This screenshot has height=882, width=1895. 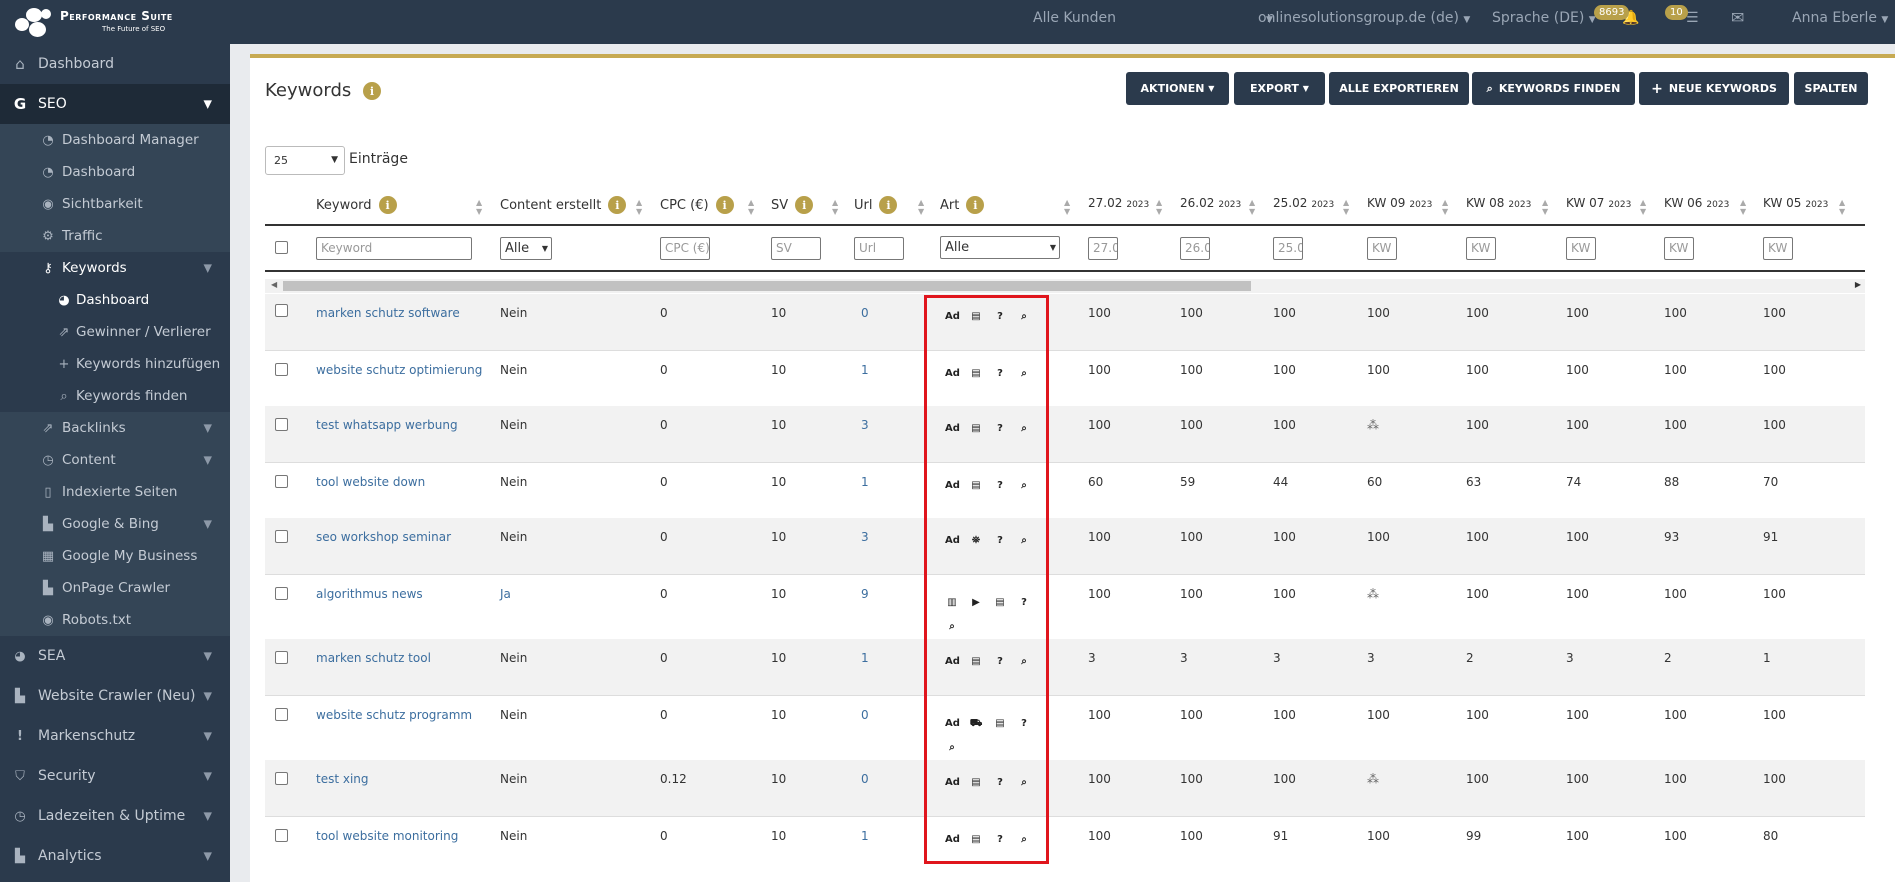 I want to click on export-button: EXPORT ▼, so click(x=1279, y=88).